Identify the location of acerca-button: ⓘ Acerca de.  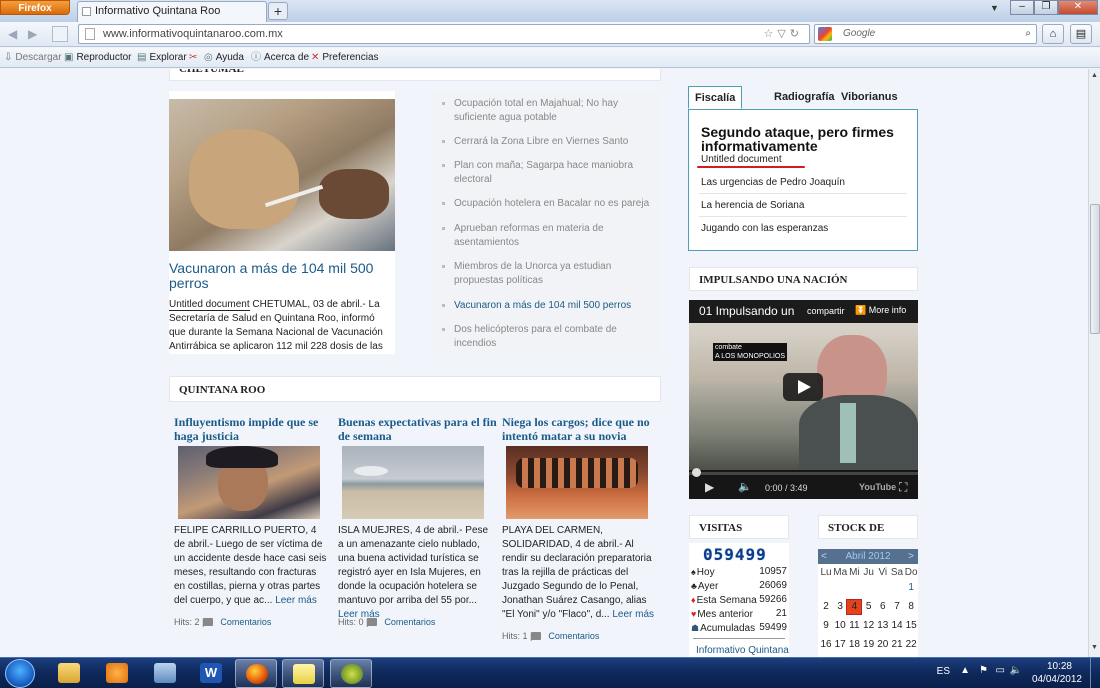
(280, 58).